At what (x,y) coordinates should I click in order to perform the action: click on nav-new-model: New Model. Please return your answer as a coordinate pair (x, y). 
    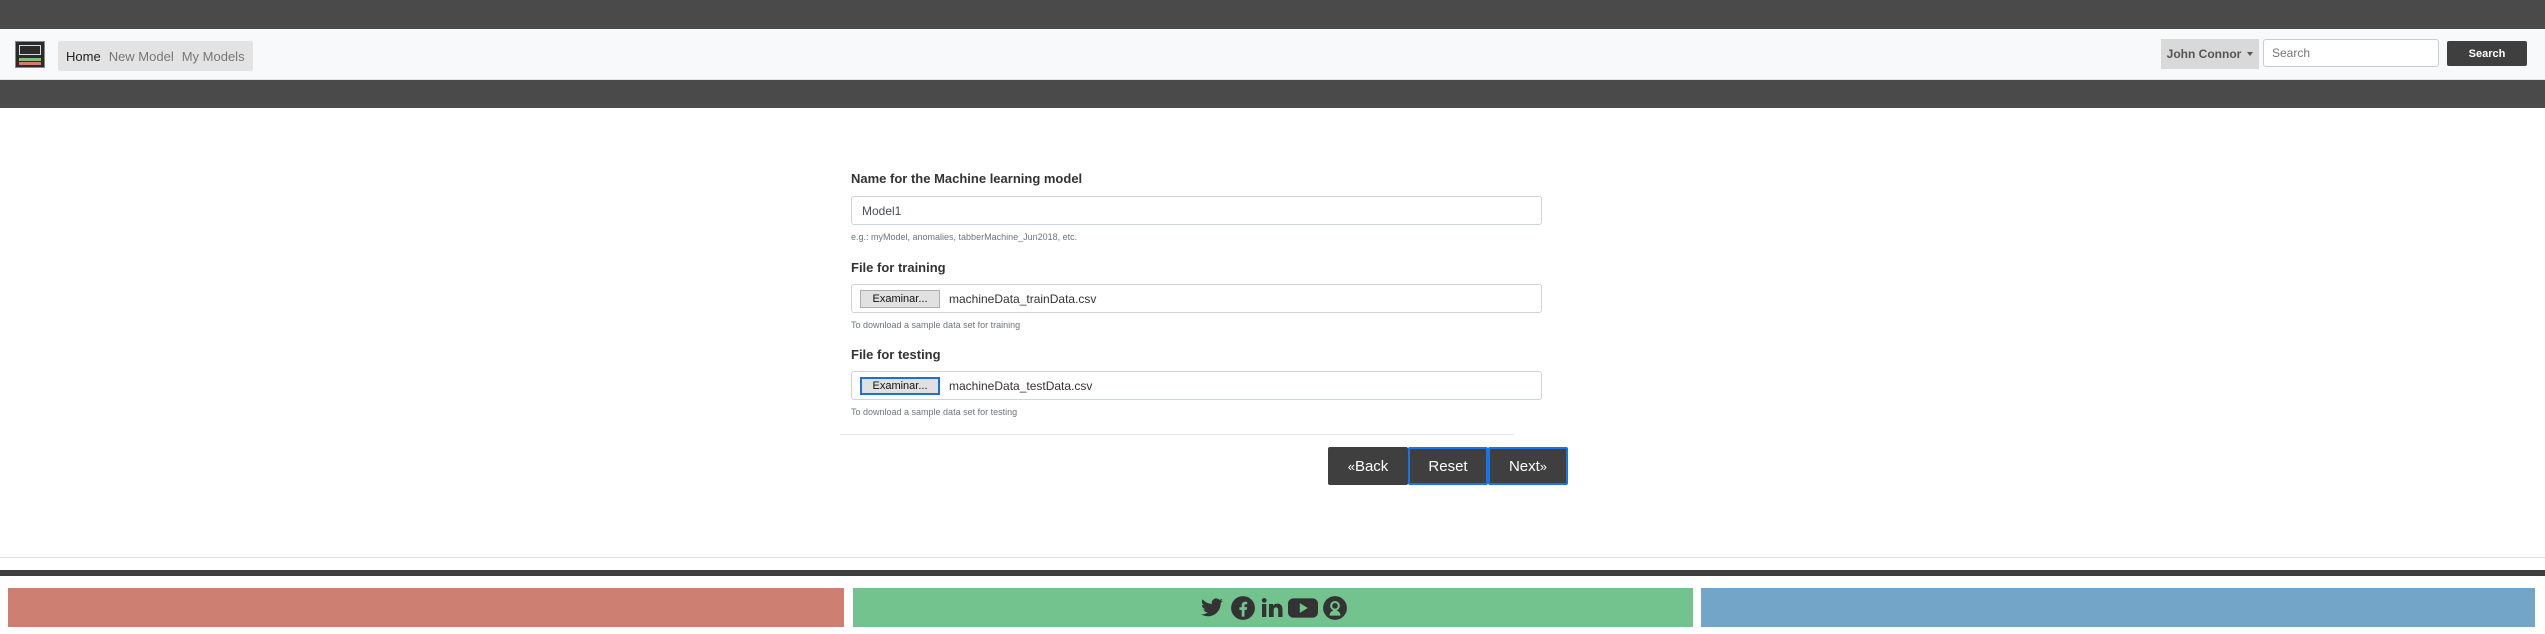
    Looking at the image, I should click on (141, 56).